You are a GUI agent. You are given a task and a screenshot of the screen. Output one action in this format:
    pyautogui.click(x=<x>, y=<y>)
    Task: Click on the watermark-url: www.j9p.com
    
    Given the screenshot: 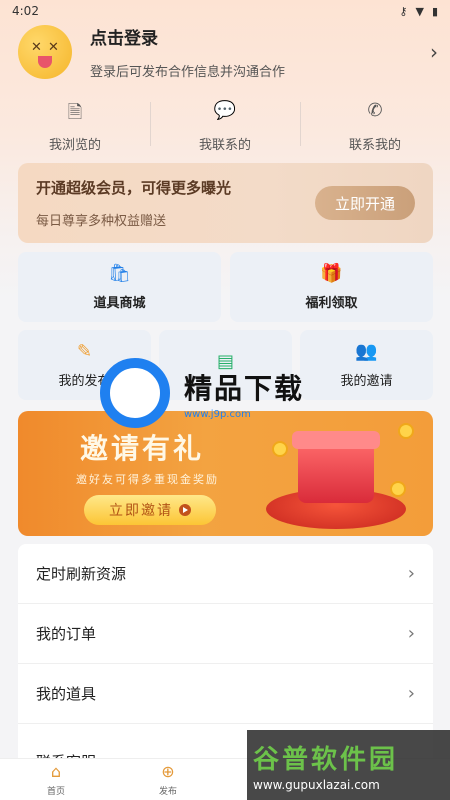 What is the action you would take?
    pyautogui.click(x=217, y=414)
    